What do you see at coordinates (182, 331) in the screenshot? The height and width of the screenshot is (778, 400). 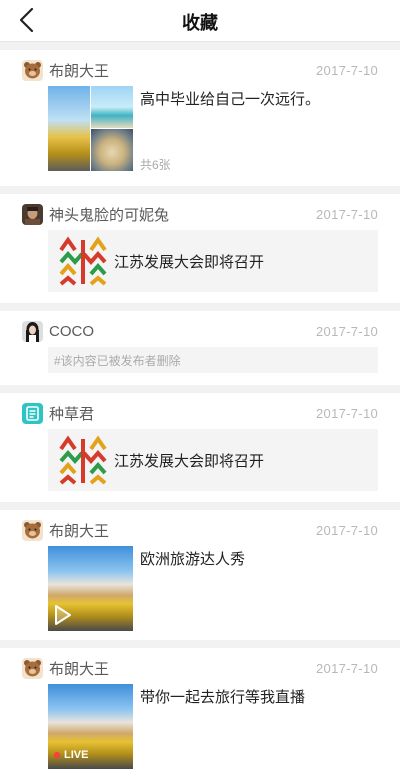 I see `username: COCO` at bounding box center [182, 331].